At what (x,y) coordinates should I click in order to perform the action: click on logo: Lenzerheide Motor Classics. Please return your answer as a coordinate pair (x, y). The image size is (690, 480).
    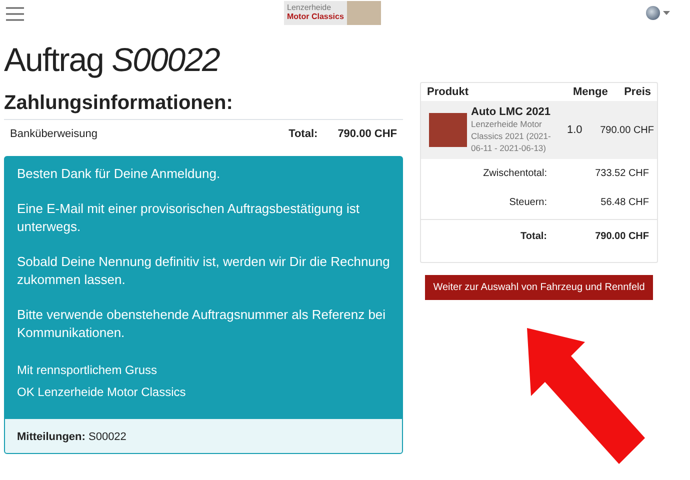
    Looking at the image, I should click on (332, 13).